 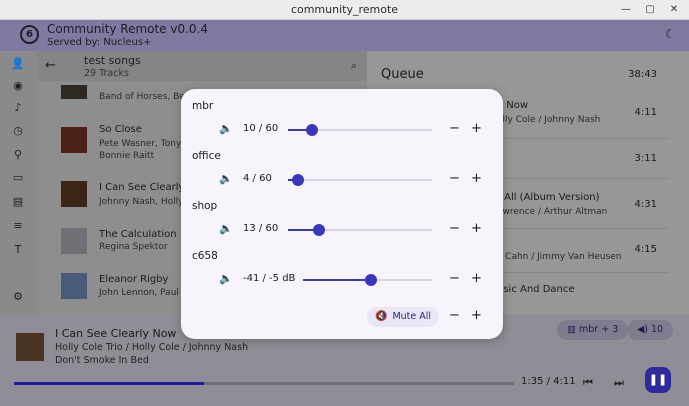 What do you see at coordinates (109, 383) in the screenshot?
I see `progress-fill` at bounding box center [109, 383].